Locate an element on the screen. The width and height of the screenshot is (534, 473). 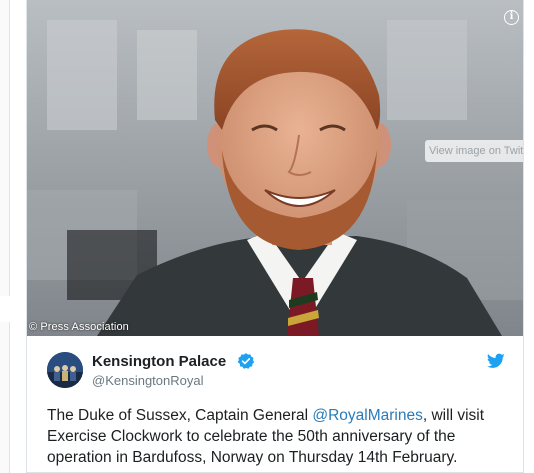
mention-link: @RoyalMarines is located at coordinates (367, 415).